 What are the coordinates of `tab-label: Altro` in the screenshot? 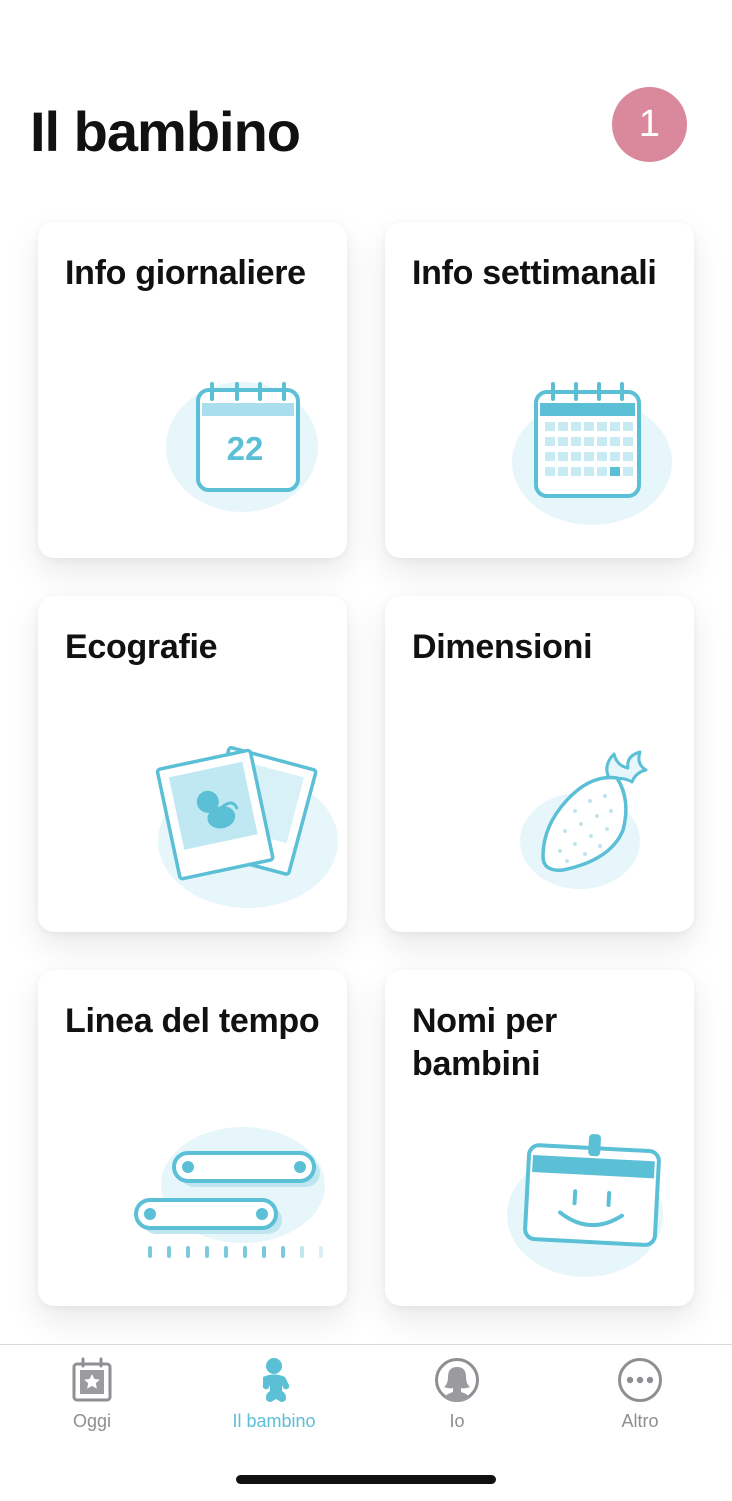 It's located at (640, 1421).